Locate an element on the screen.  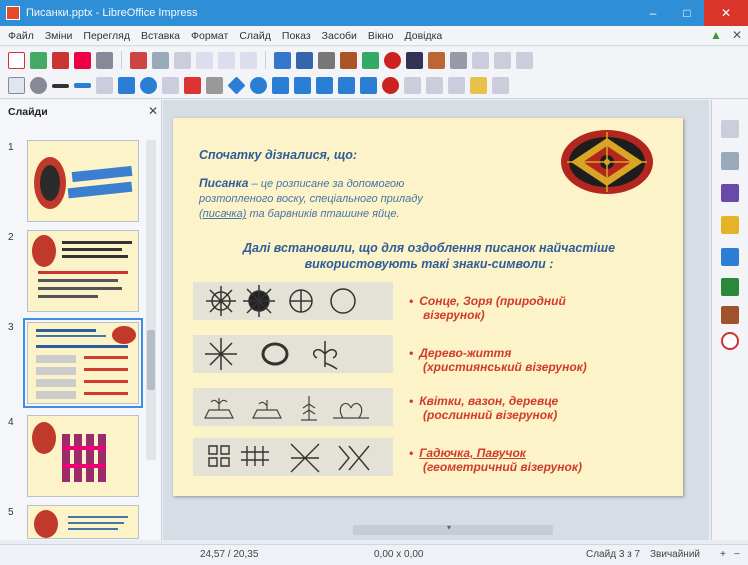
flowchart-icon is located at coordinates (302, 85).